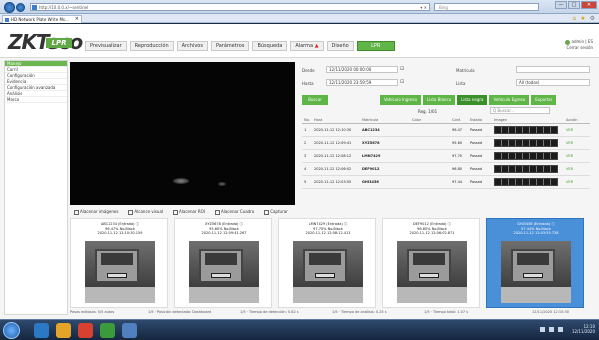 This screenshot has width=599, height=340. What do you see at coordinates (328, 233) in the screenshot?
I see `capture-time: 2020-11-12 12:08:12.413` at bounding box center [328, 233].